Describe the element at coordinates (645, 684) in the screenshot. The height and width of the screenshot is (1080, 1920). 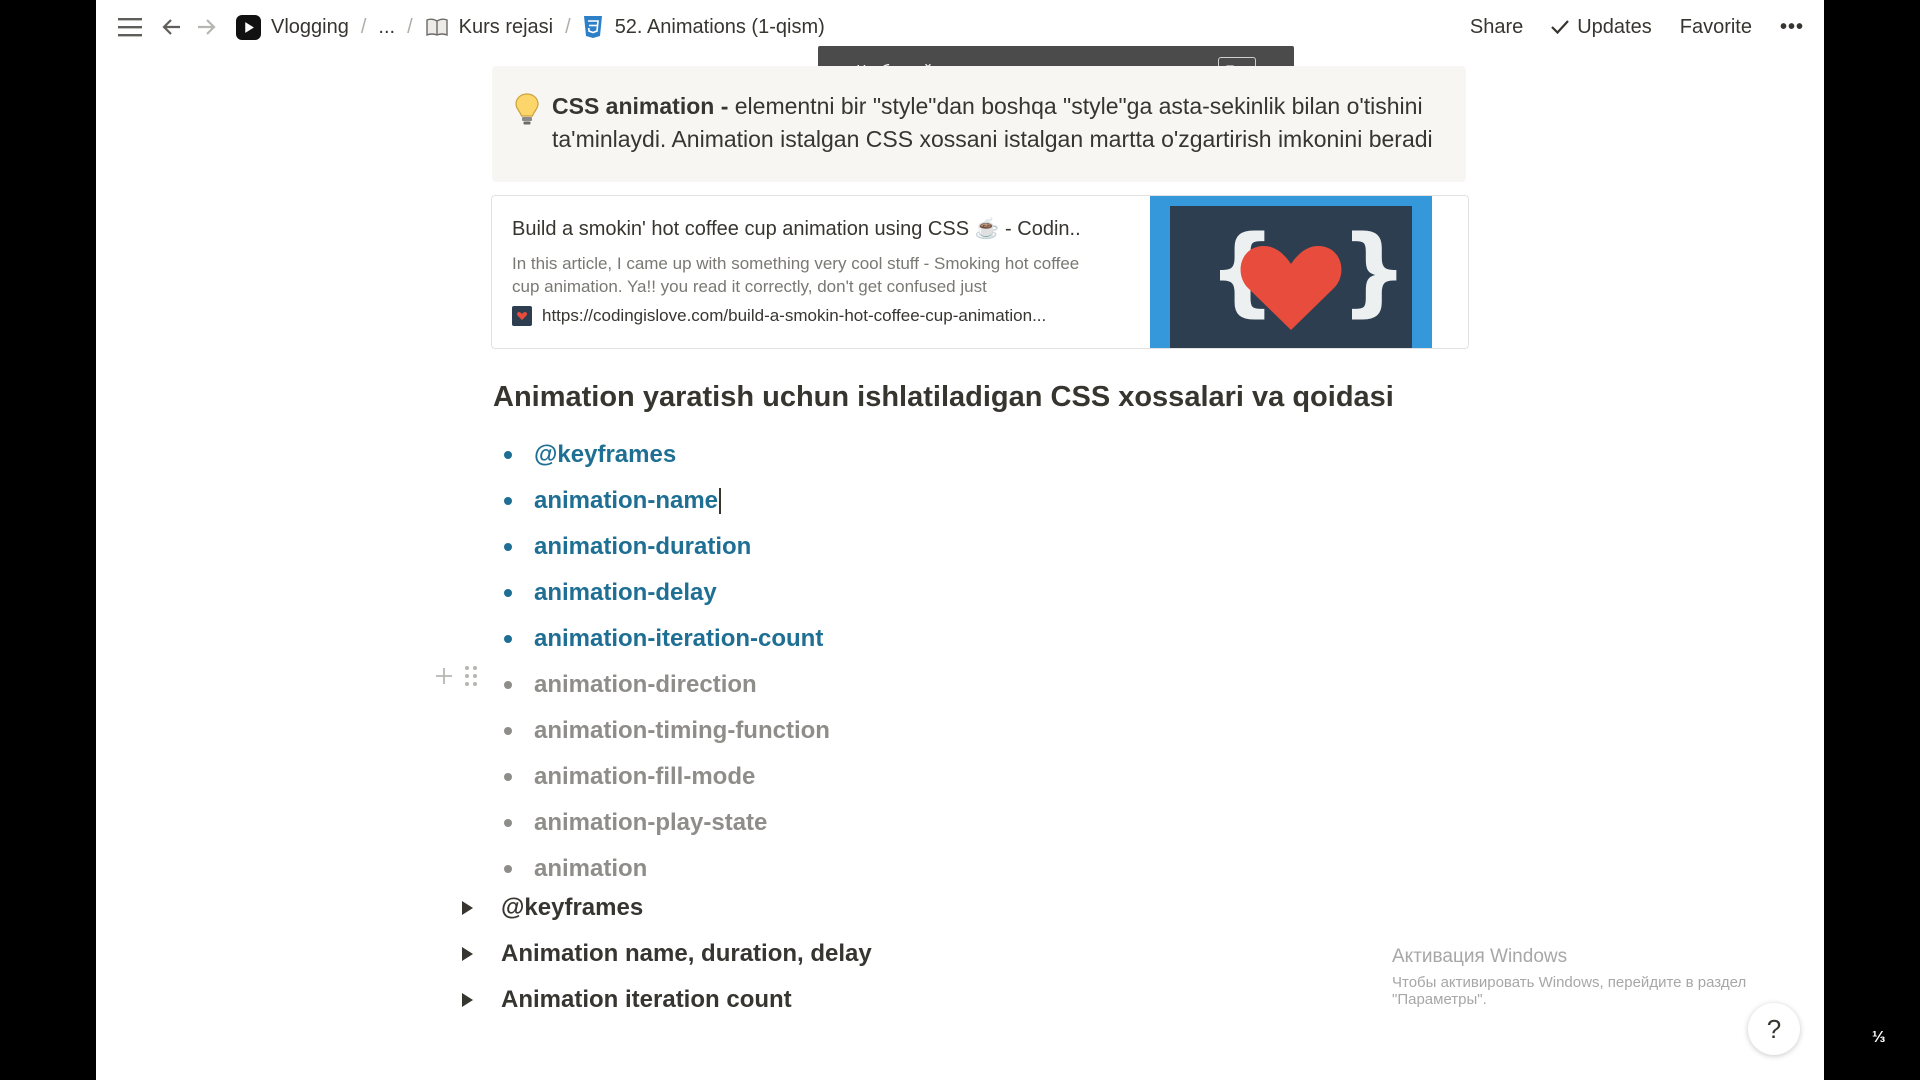
I see `list-item-label: animation-direction` at that location.